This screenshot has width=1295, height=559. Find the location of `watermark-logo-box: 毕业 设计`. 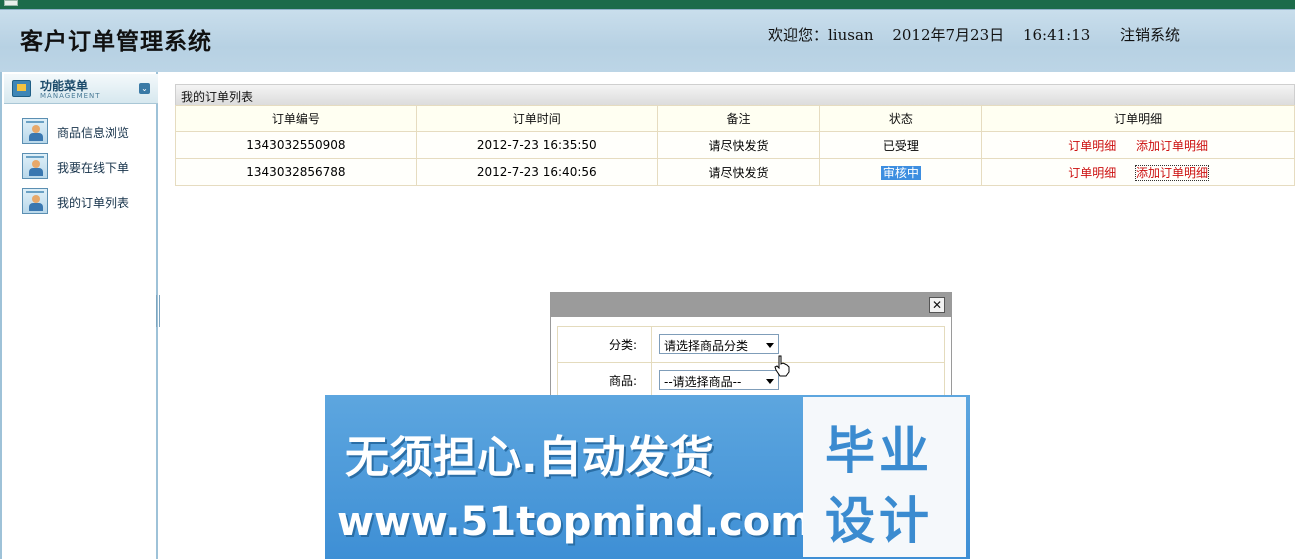

watermark-logo-box: 毕业 设计 is located at coordinates (884, 477).